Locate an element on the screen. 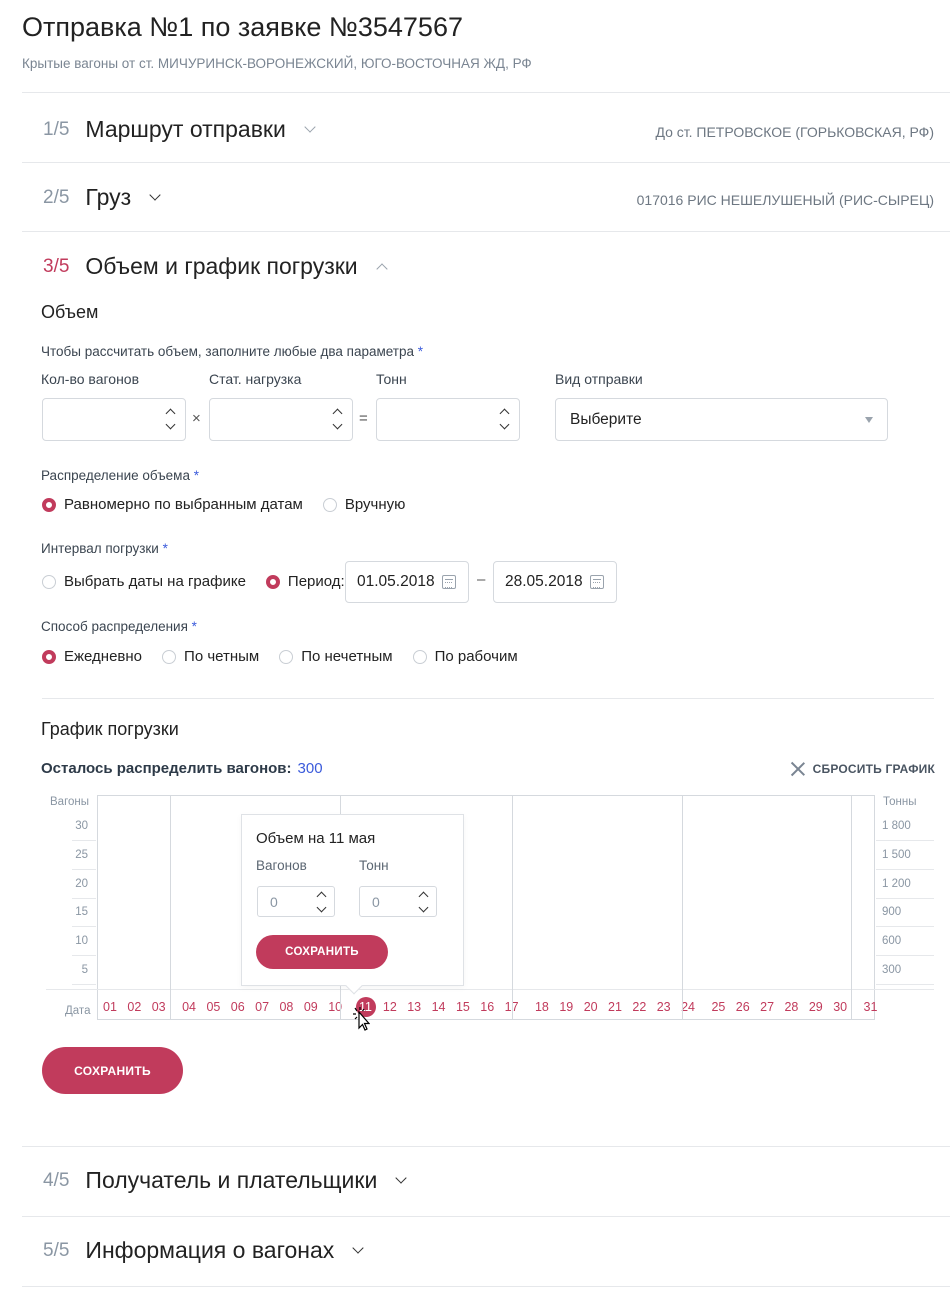 This screenshot has height=1301, width=950. tons-input is located at coordinates (448, 419).